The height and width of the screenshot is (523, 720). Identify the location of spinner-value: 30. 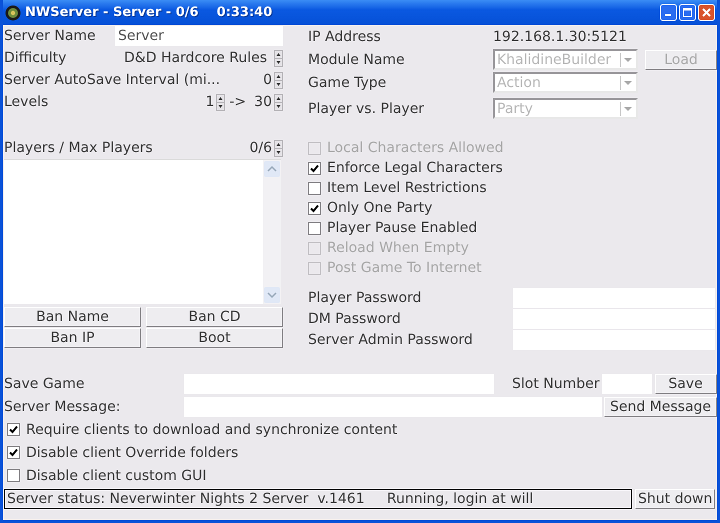
(263, 102).